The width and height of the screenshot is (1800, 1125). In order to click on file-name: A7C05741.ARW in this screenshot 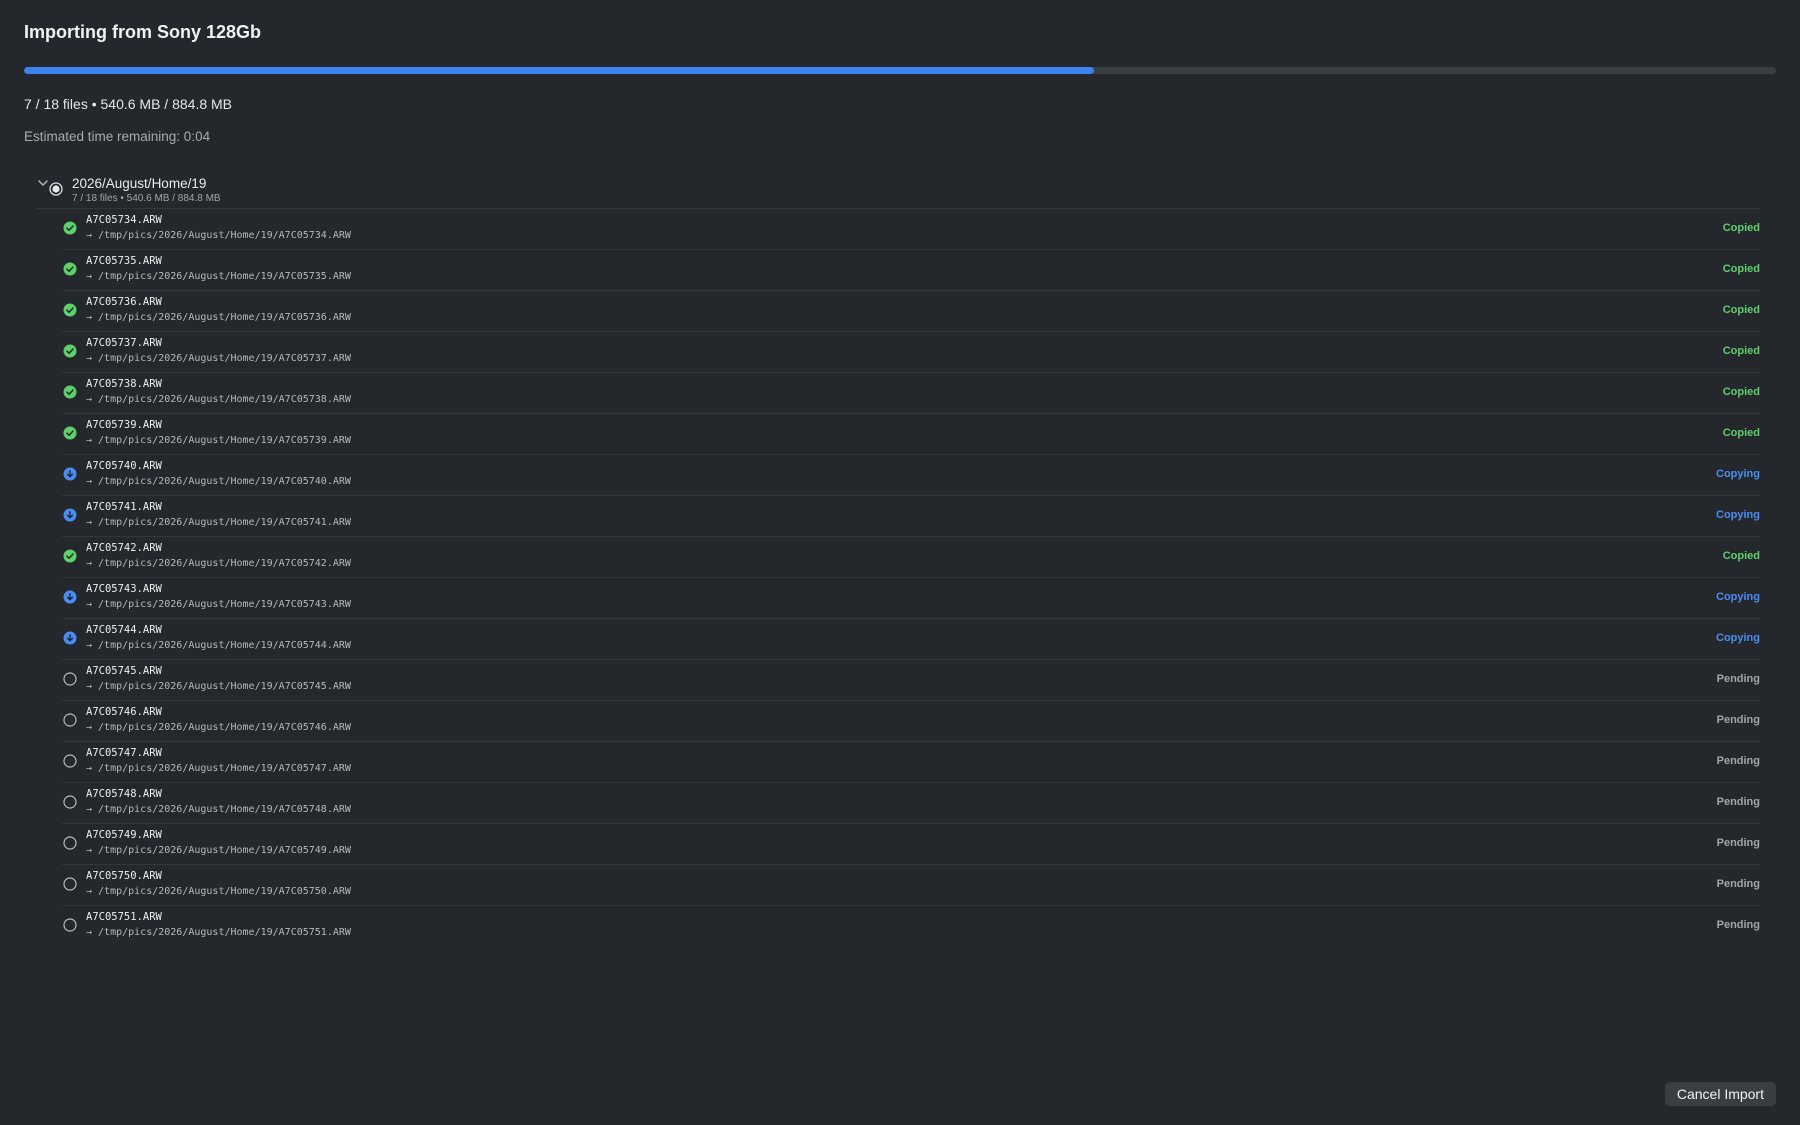, I will do `click(124, 507)`.